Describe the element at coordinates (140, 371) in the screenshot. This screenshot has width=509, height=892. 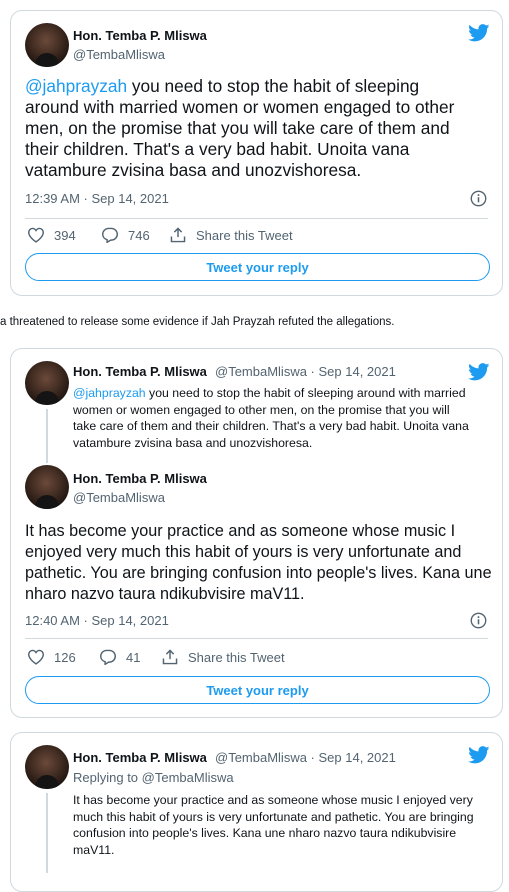
I see `quoted-author-name: Hon. Temba P. Mliswa` at that location.